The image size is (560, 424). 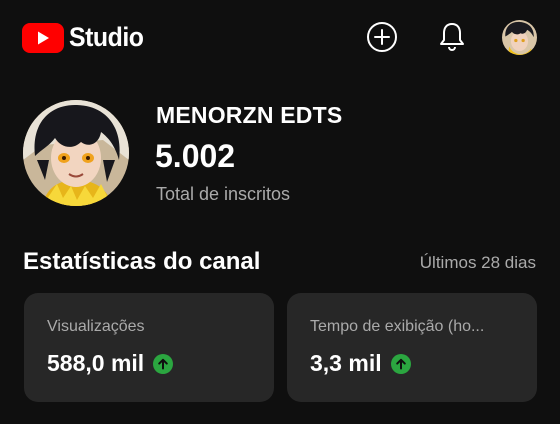 I want to click on create-icon, so click(x=382, y=37).